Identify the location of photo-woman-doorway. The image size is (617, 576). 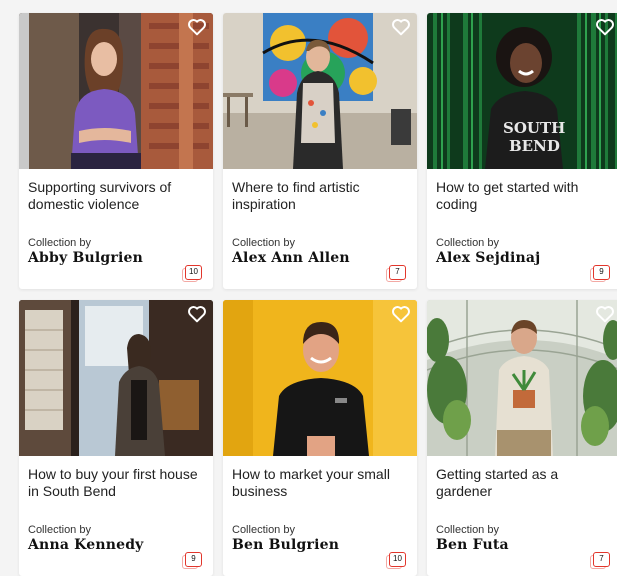
(116, 378).